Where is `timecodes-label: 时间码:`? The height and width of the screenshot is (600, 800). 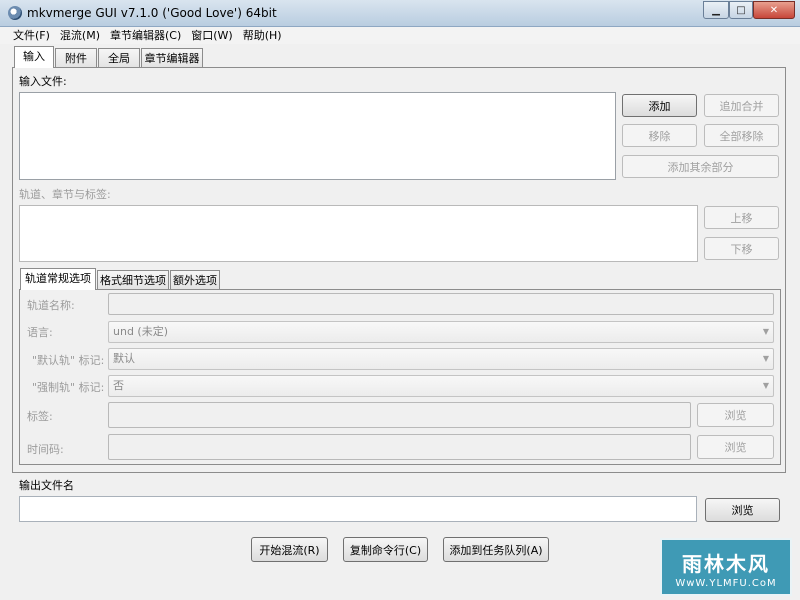
timecodes-label: 时间码: is located at coordinates (45, 449).